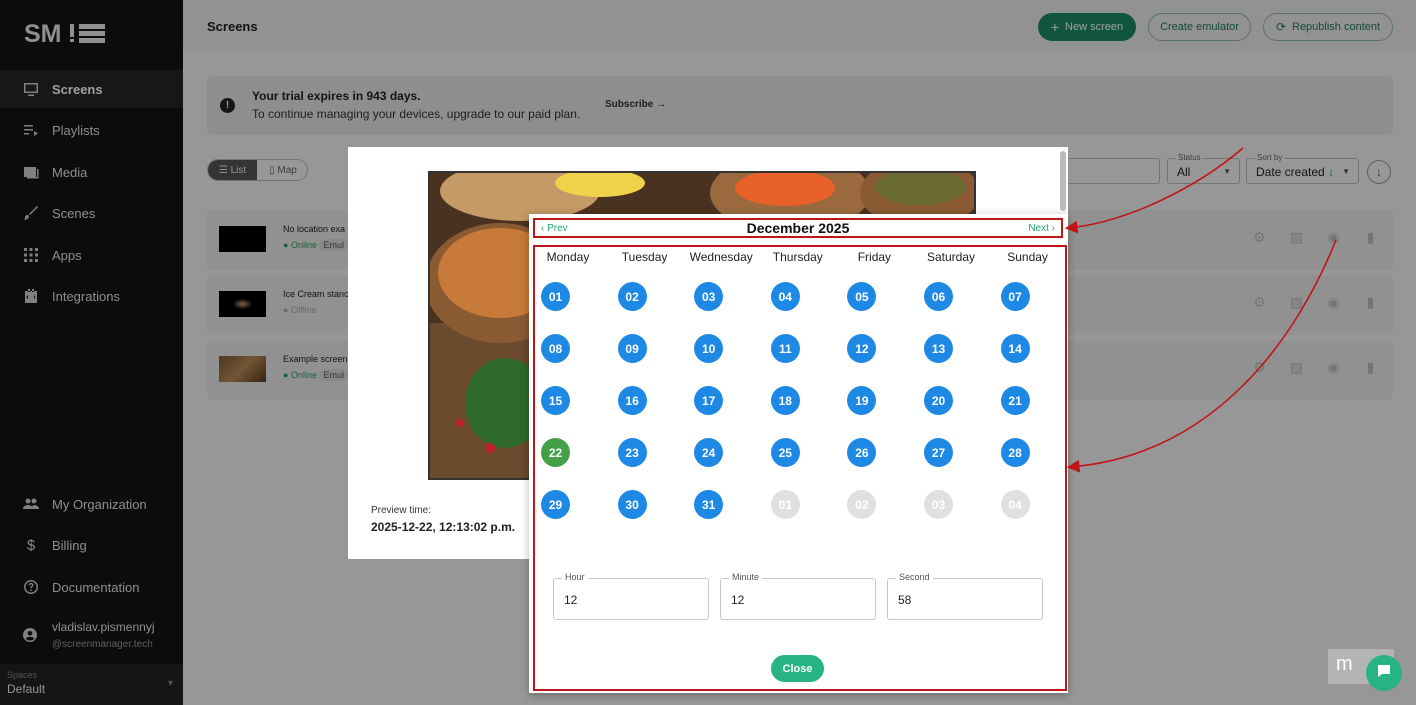 The width and height of the screenshot is (1416, 705). Describe the element at coordinates (1051, 228) in the screenshot. I see `chevron-right-icon: ›` at that location.